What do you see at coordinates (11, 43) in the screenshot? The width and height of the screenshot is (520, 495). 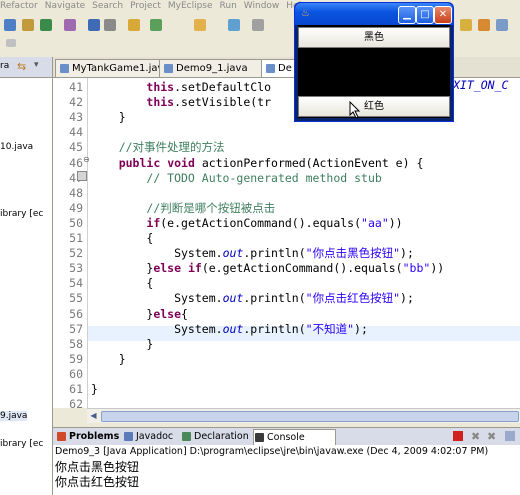 I see `back-icon` at bounding box center [11, 43].